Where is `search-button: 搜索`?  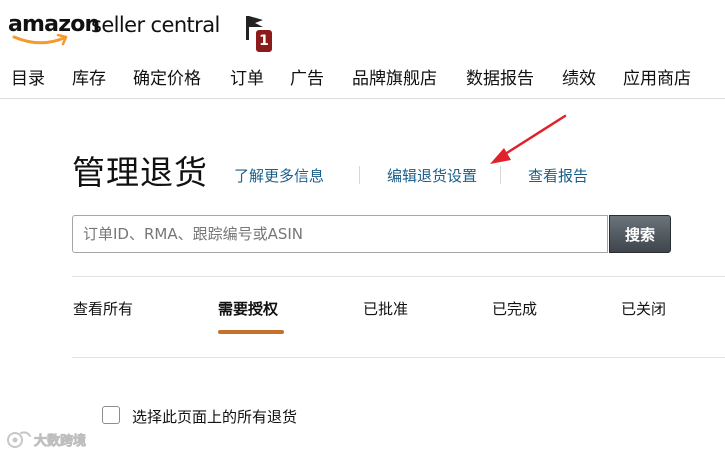 search-button: 搜索 is located at coordinates (640, 234).